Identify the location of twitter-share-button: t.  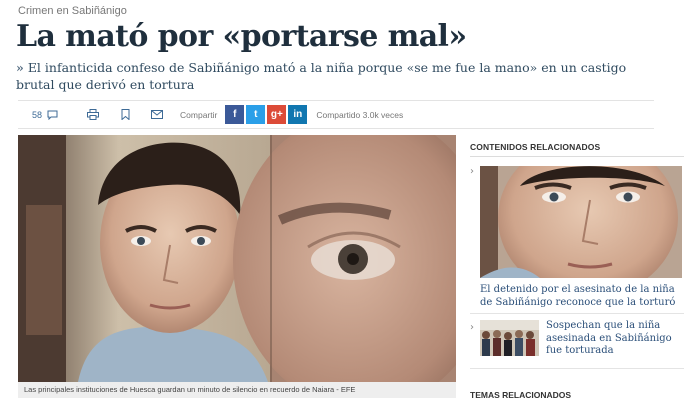
(256, 114).